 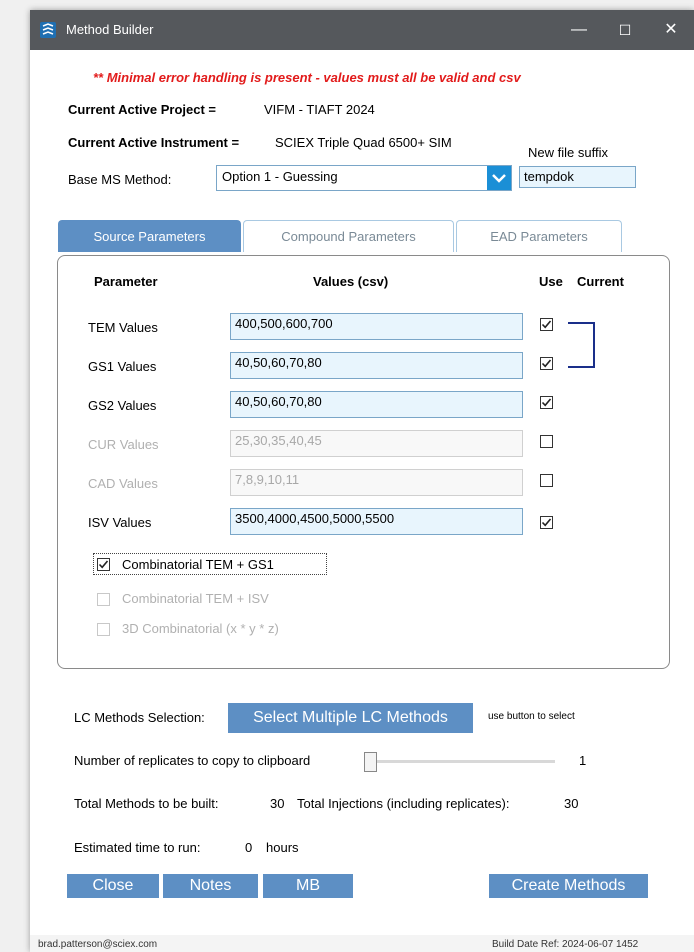 I want to click on lc-methods-label: LC Methods Selection:, so click(x=139, y=717).